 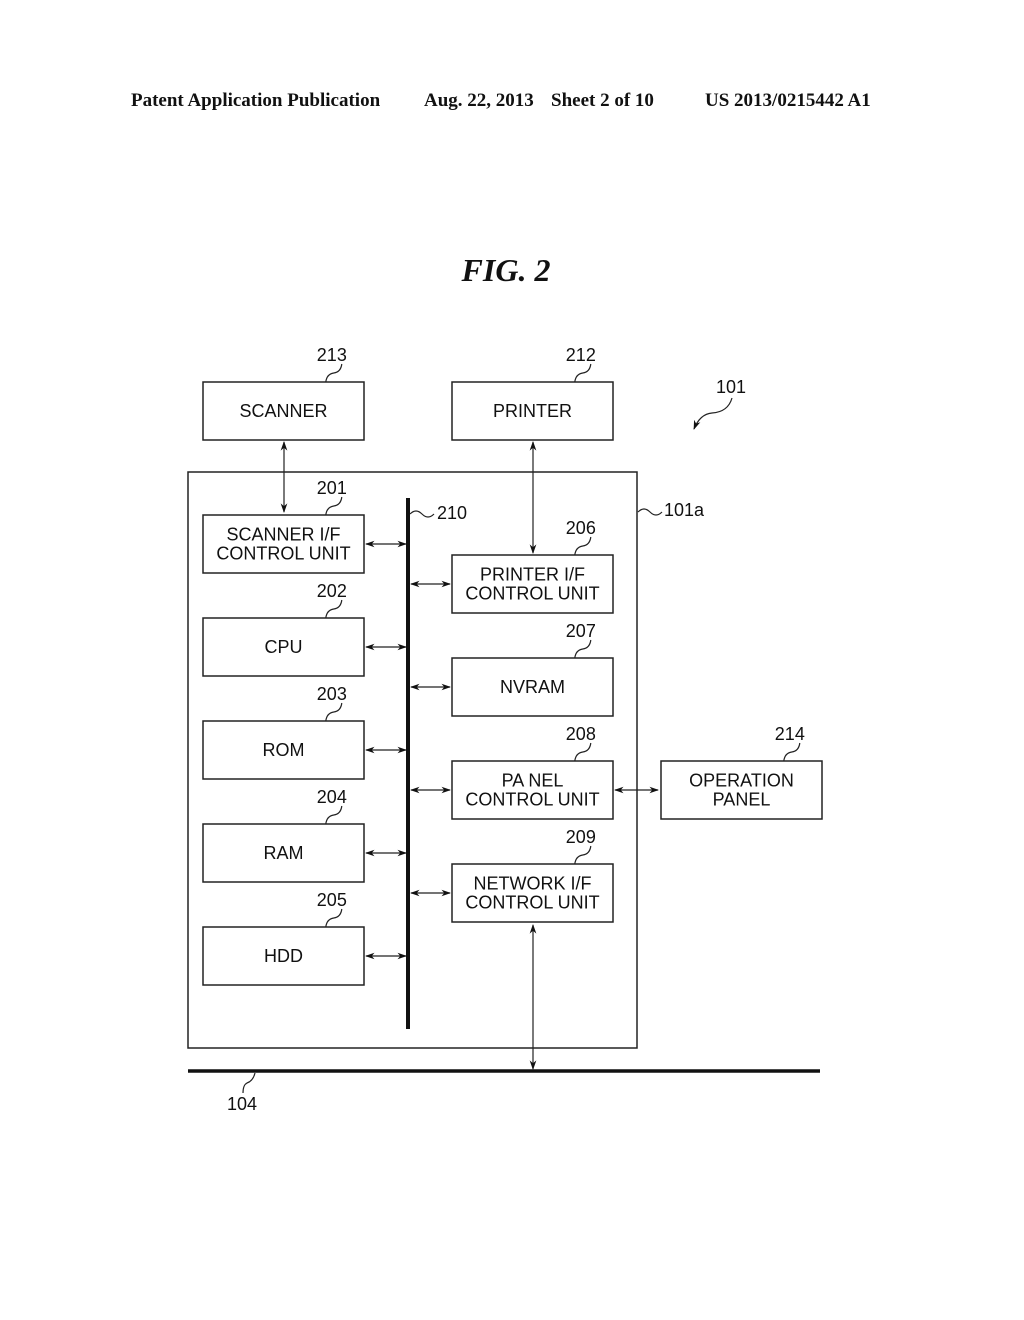 What do you see at coordinates (283, 535) in the screenshot?
I see `scanner-if-label: SCANNER I/F` at bounding box center [283, 535].